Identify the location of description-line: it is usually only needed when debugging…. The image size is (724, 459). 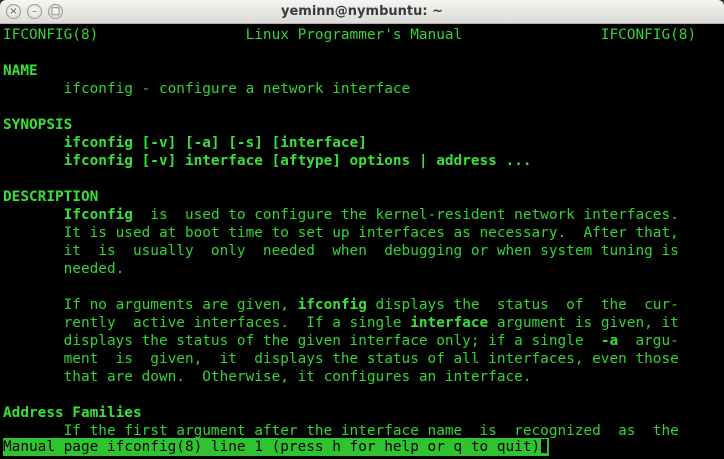
(341, 251).